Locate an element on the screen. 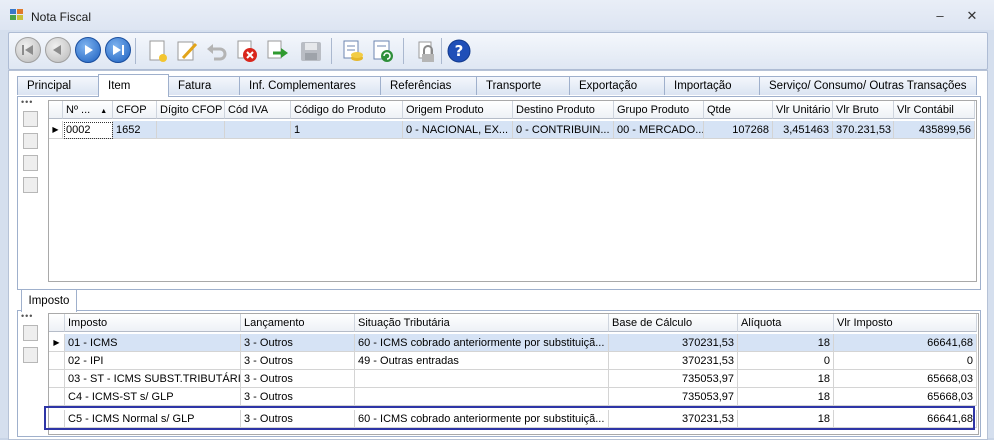 Image resolution: width=994 pixels, height=440 pixels. toolbar-separator is located at coordinates (135, 51).